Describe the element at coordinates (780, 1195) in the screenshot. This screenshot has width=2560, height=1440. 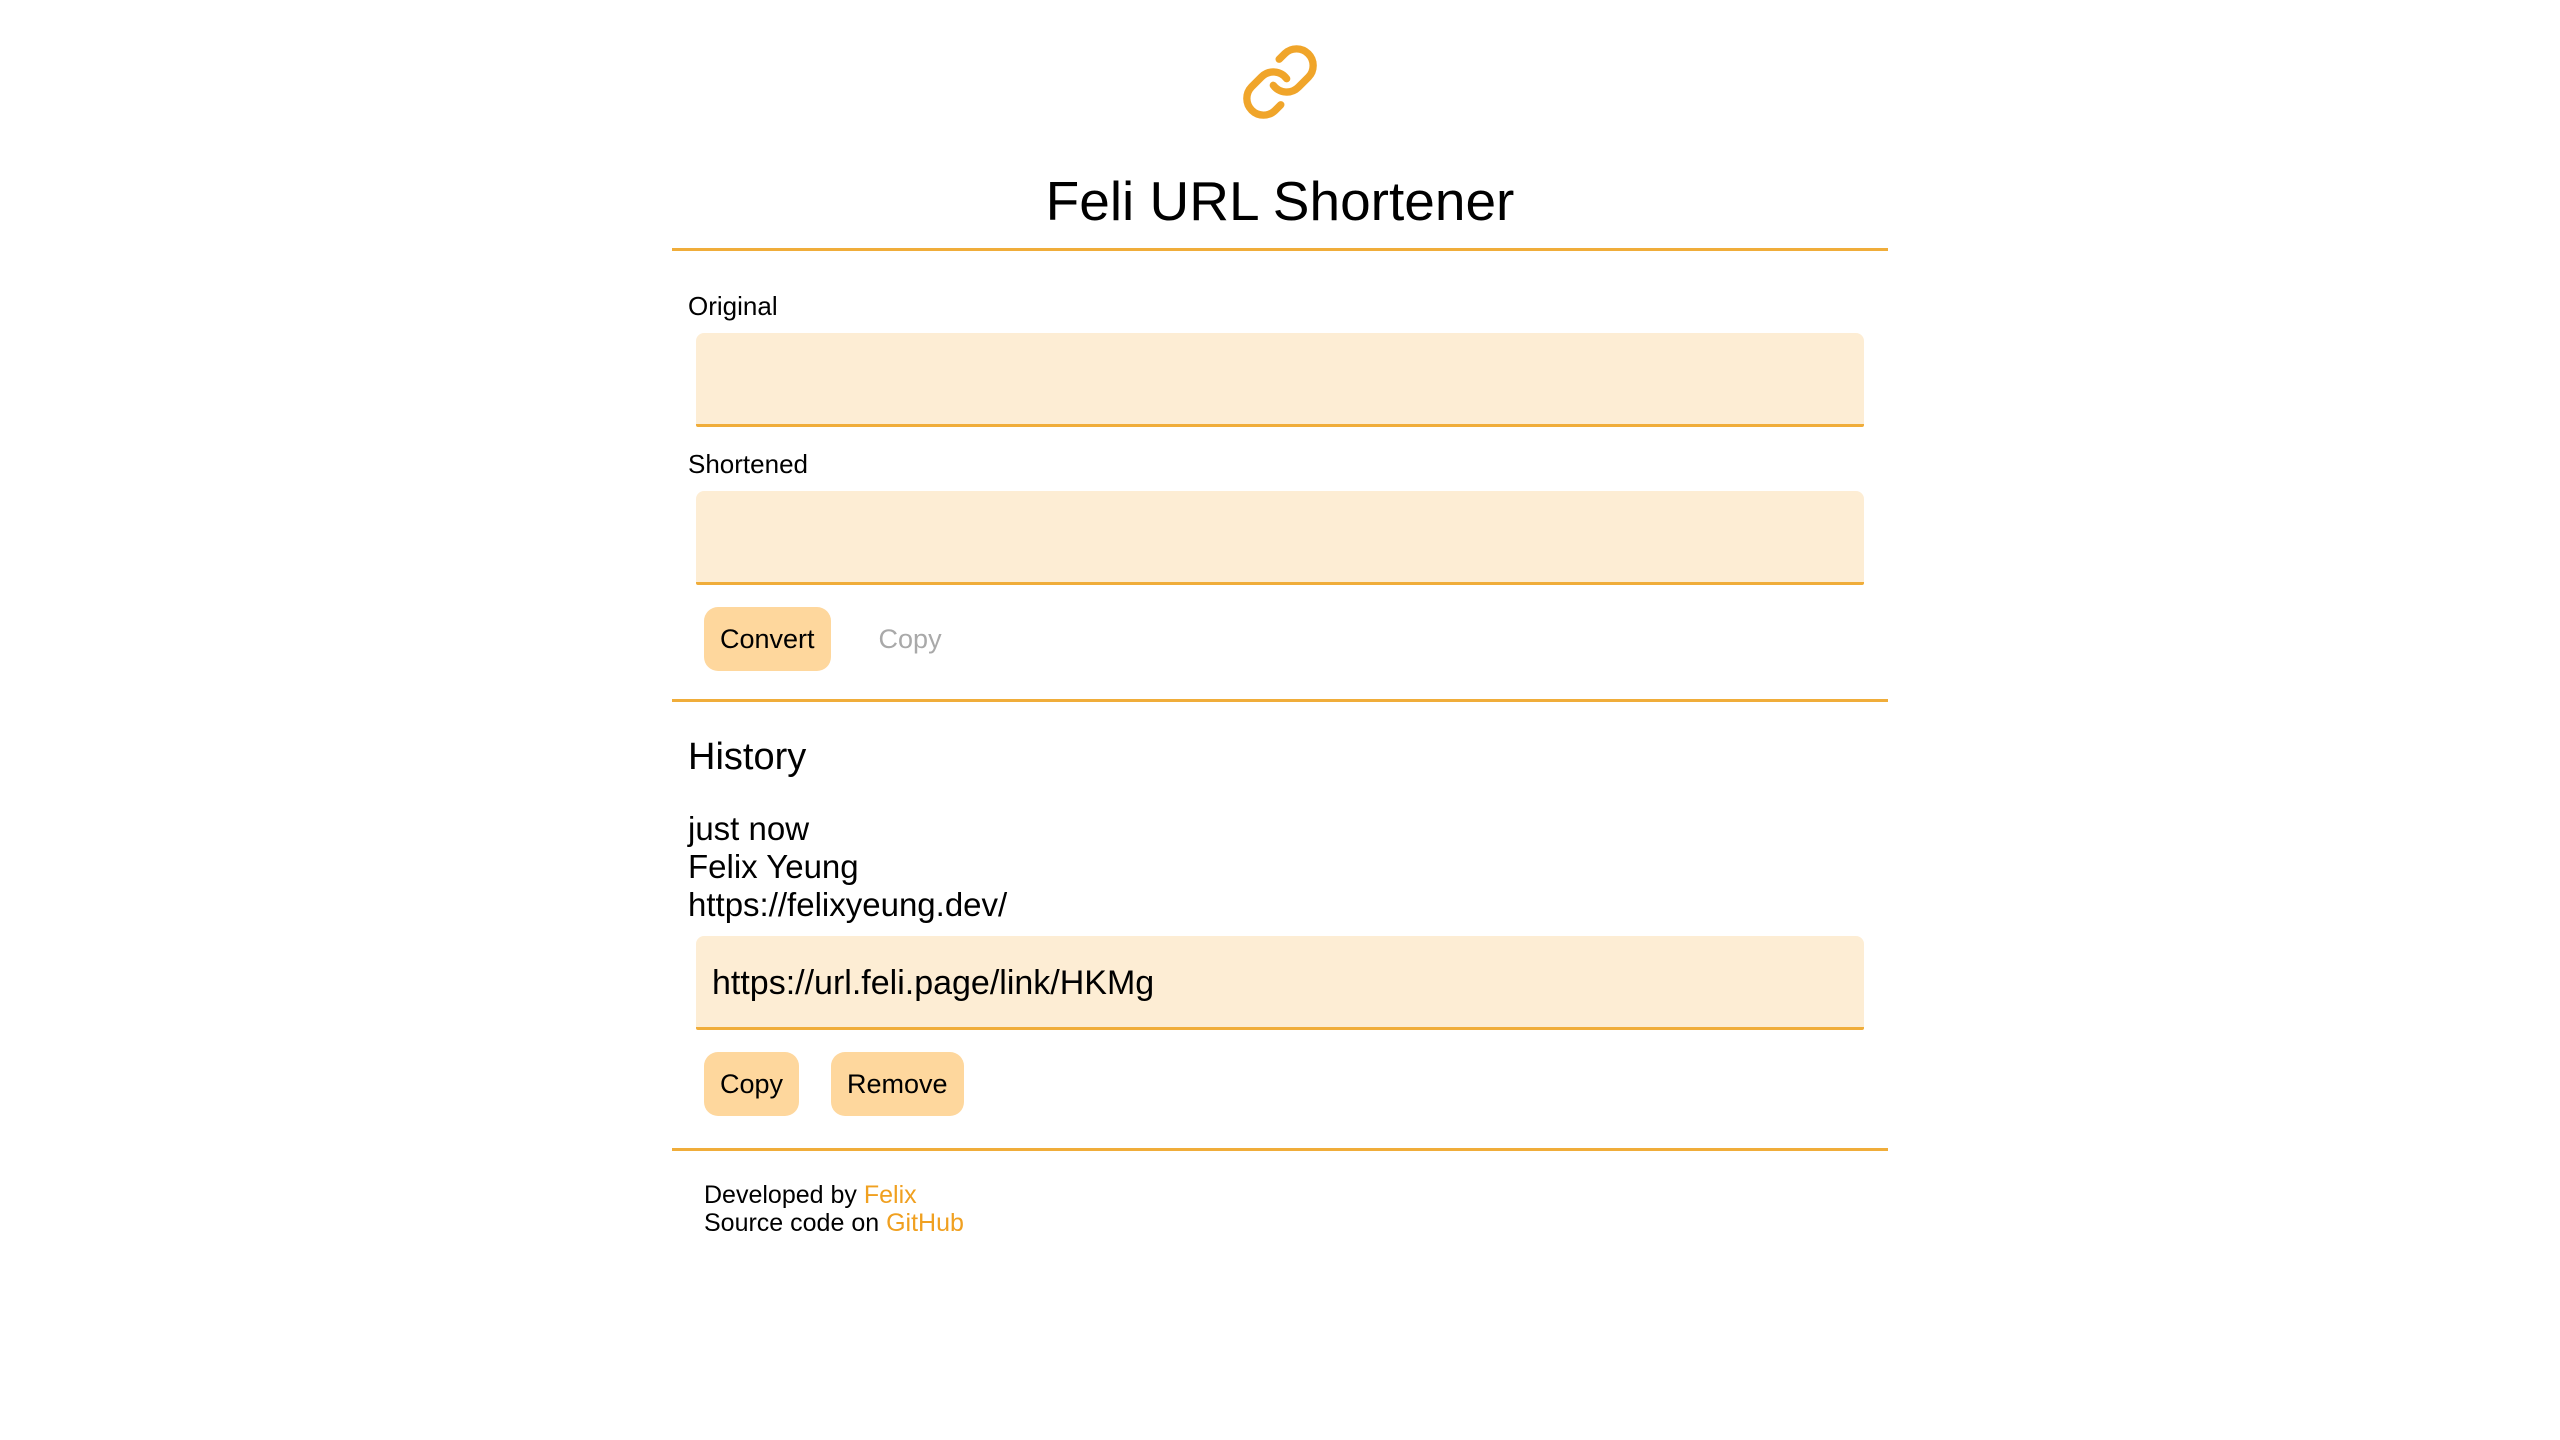
I see `developed-by-text: Developed by` at that location.